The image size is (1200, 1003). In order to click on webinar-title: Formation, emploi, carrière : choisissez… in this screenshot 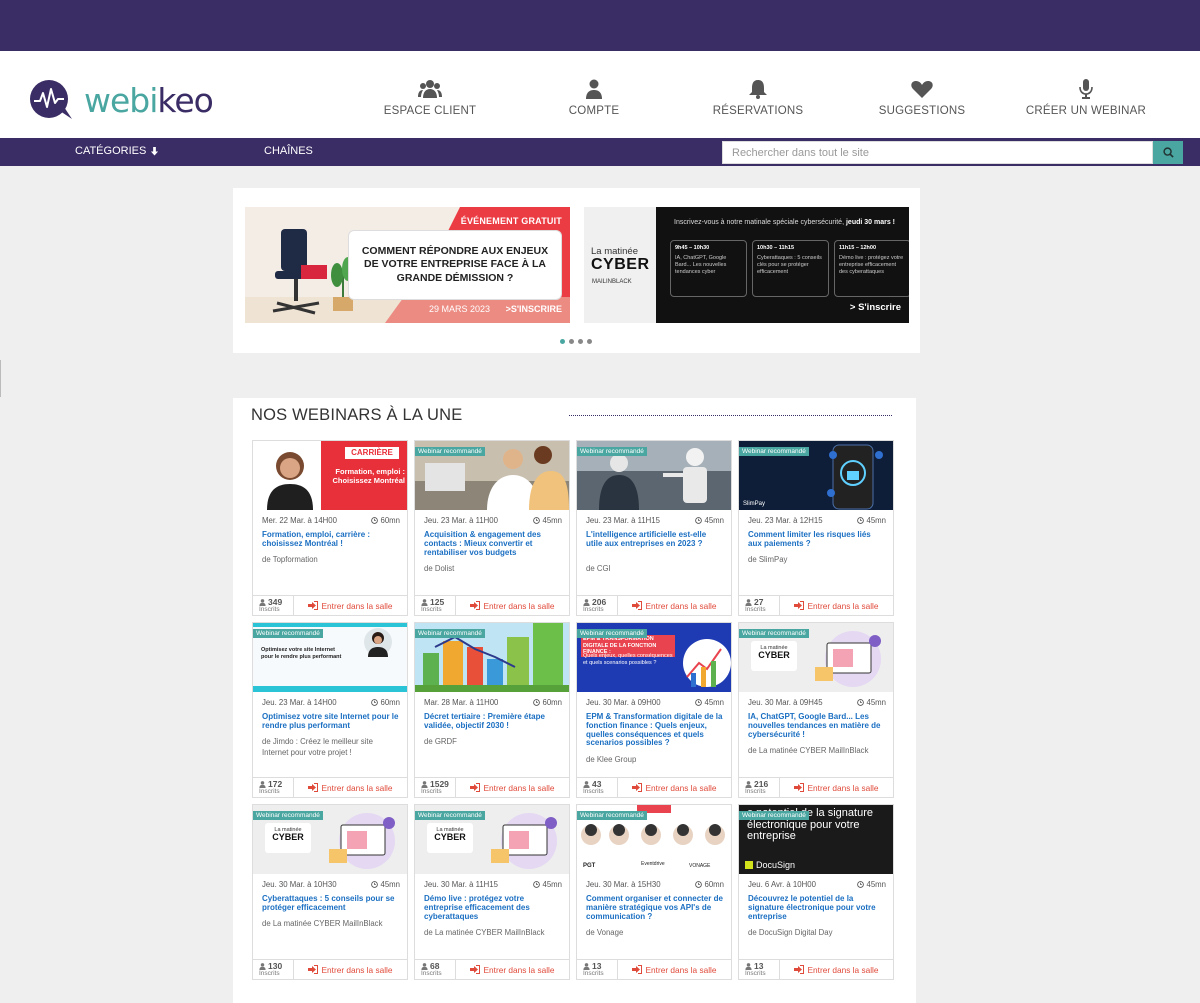, I will do `click(331, 539)`.